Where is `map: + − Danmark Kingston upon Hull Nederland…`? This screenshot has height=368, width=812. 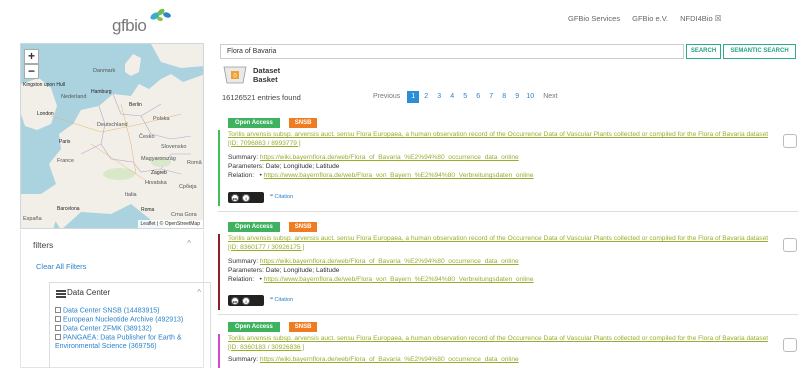 map: + − Danmark Kingston upon Hull Nederland… is located at coordinates (112, 136).